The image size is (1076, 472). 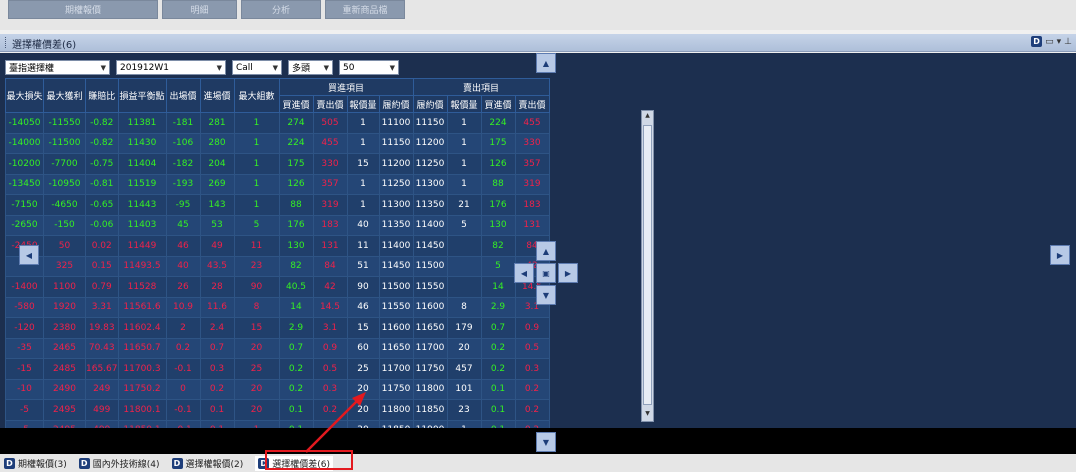 I want to click on buy-qty: 報價量, so click(x=363, y=104).